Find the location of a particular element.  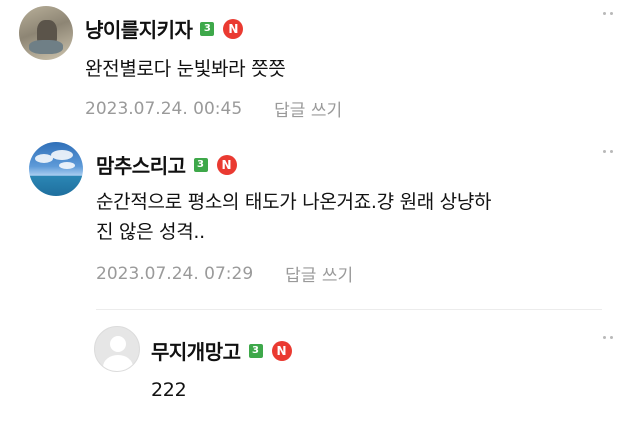

timestamp: 2023.07.24. 00:45 is located at coordinates (164, 108).